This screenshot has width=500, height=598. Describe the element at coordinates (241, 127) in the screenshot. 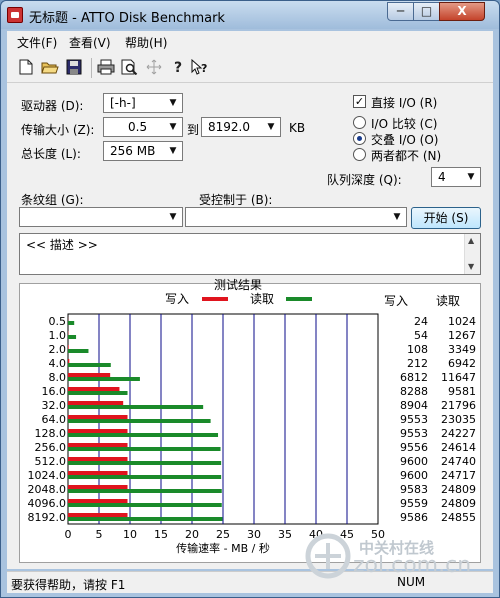

I see `transfer-to-select: 8192.0 ▼` at that location.